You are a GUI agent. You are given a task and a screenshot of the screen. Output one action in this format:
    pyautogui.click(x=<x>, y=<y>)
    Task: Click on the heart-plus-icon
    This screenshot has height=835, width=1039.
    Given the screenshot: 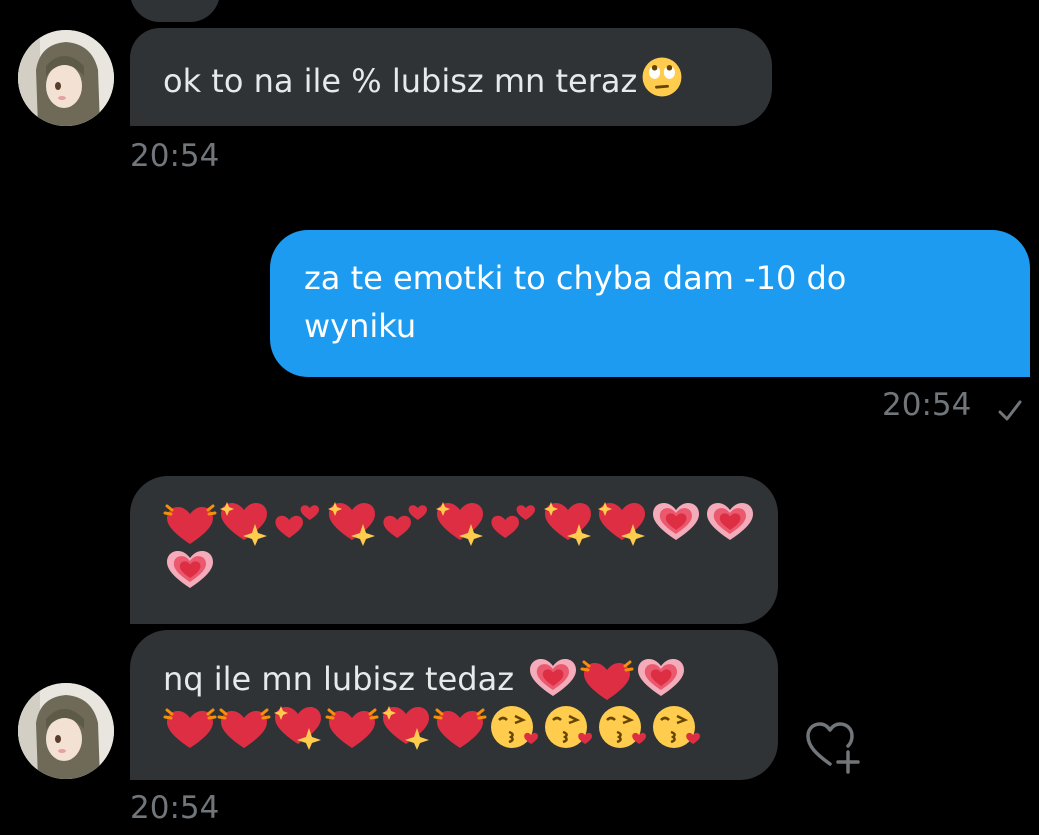 What is the action you would take?
    pyautogui.click(x=833, y=748)
    